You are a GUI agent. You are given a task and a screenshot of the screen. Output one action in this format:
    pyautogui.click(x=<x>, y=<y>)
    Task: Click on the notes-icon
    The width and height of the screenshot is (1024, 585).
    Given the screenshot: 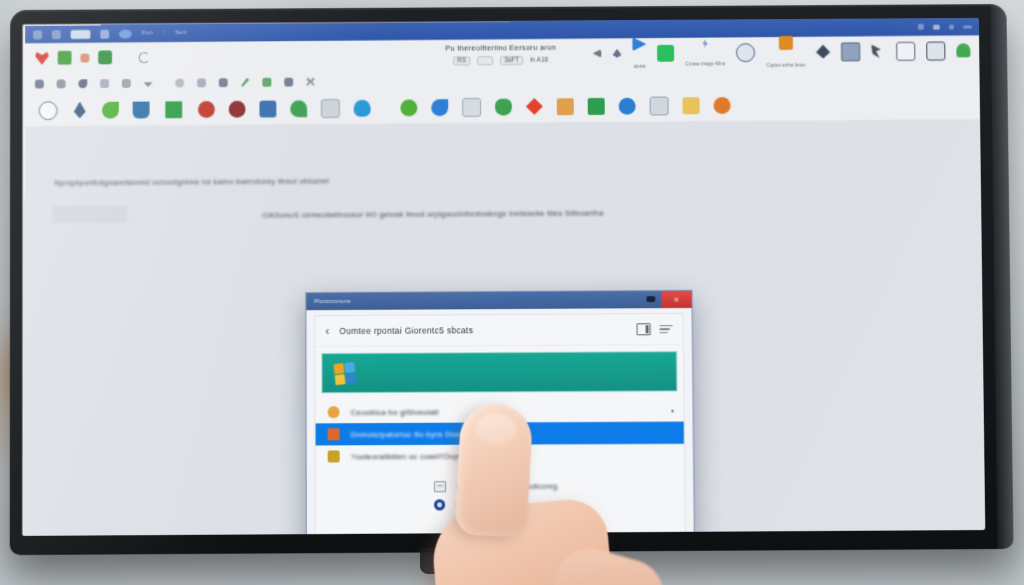 What is the action you would take?
    pyautogui.click(x=659, y=105)
    